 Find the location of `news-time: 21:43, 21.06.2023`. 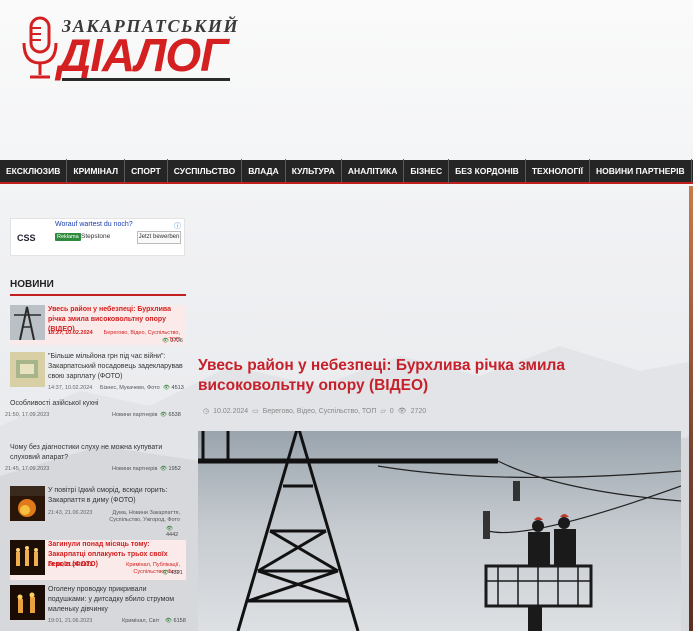

news-time: 21:43, 21.06.2023 is located at coordinates (70, 513).